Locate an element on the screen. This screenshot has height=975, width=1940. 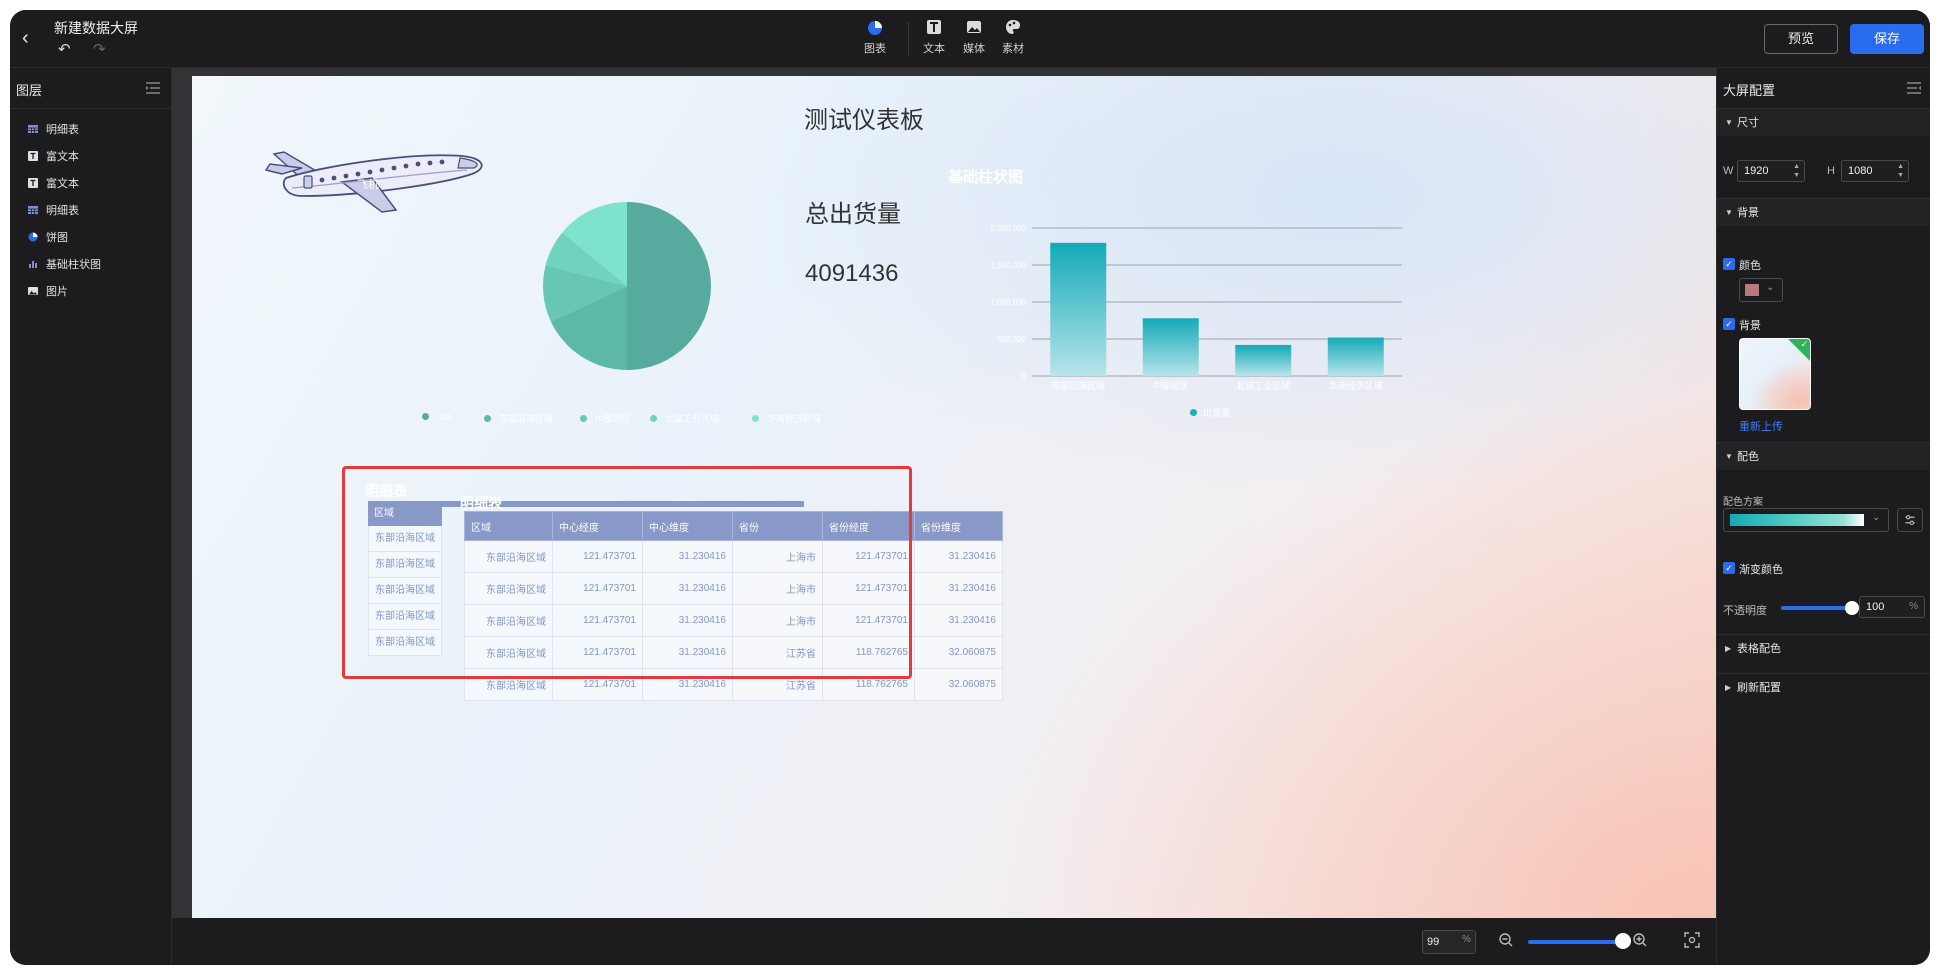
undo-icon: ↶ is located at coordinates (64, 49).